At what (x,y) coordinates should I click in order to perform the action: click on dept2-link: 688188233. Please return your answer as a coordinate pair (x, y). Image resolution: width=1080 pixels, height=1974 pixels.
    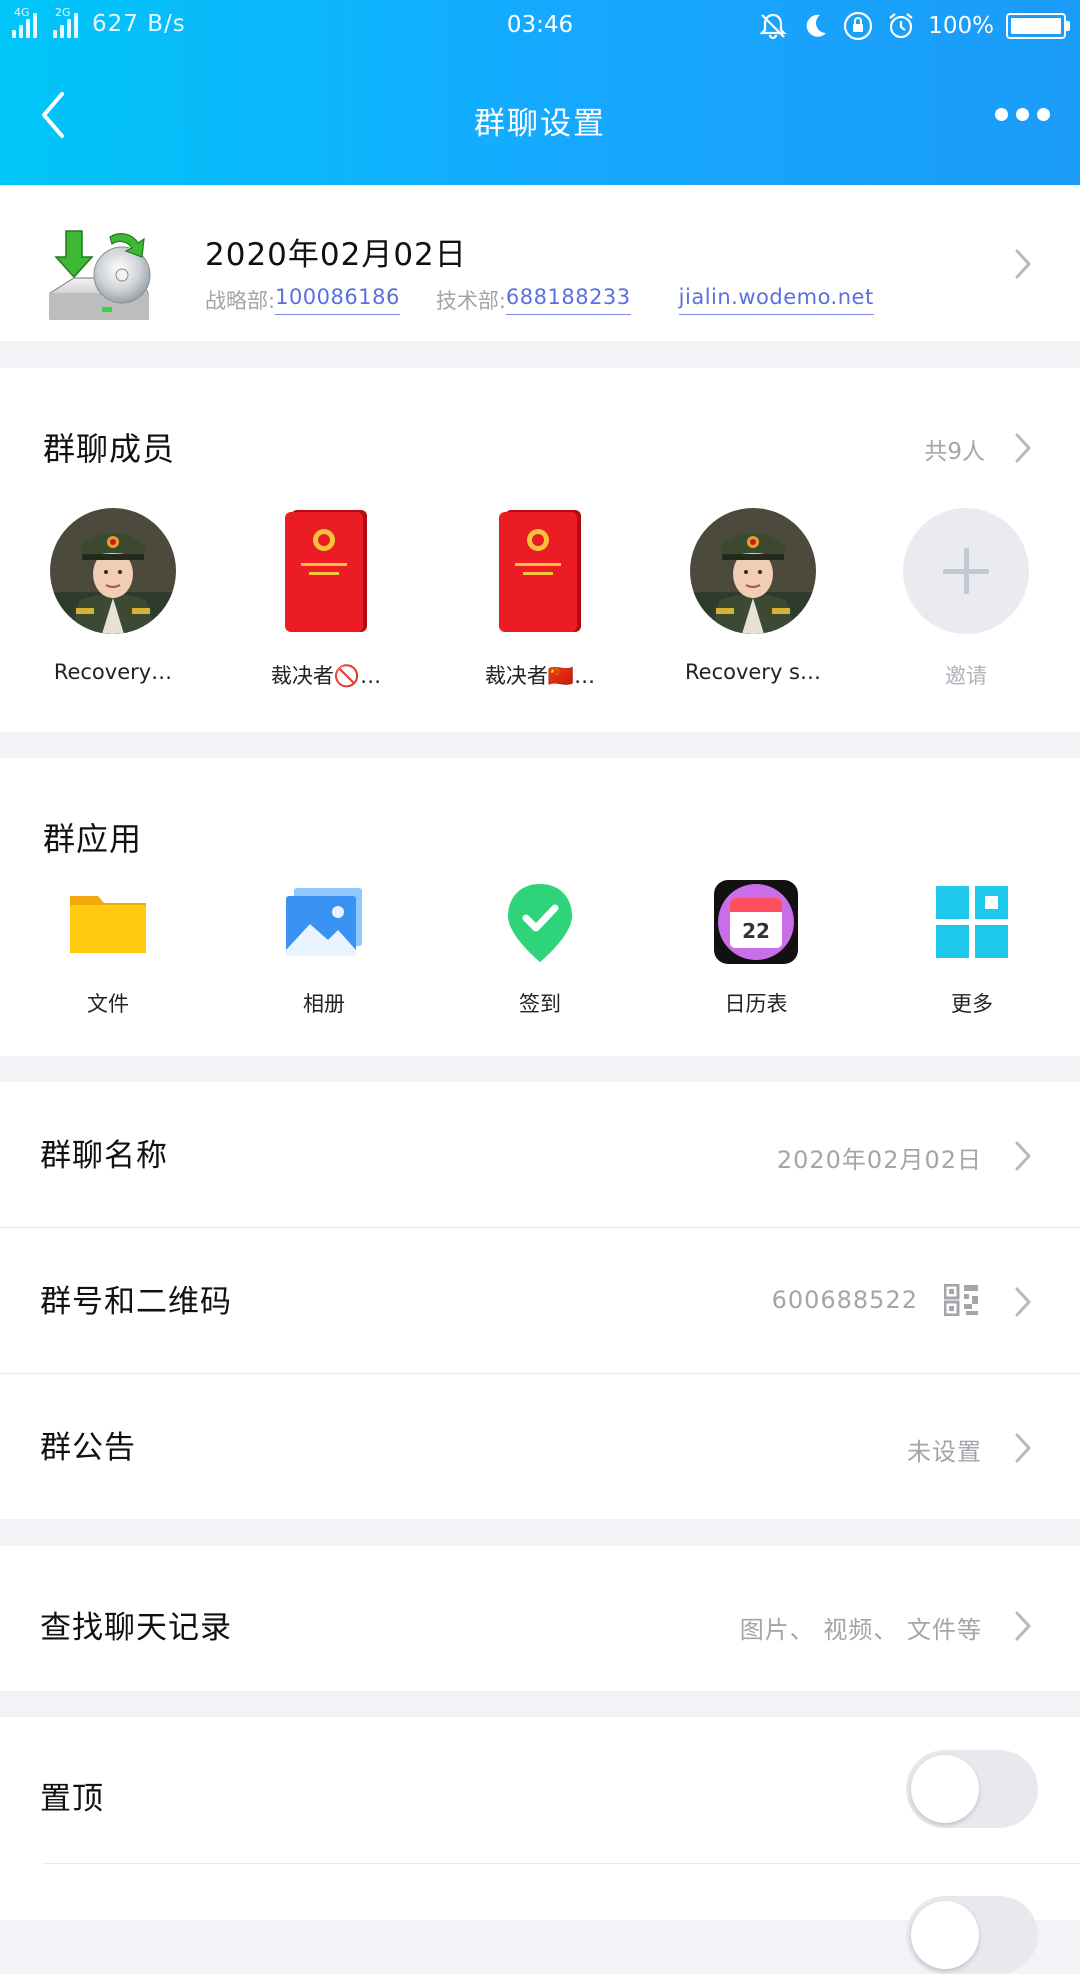
    Looking at the image, I should click on (568, 300).